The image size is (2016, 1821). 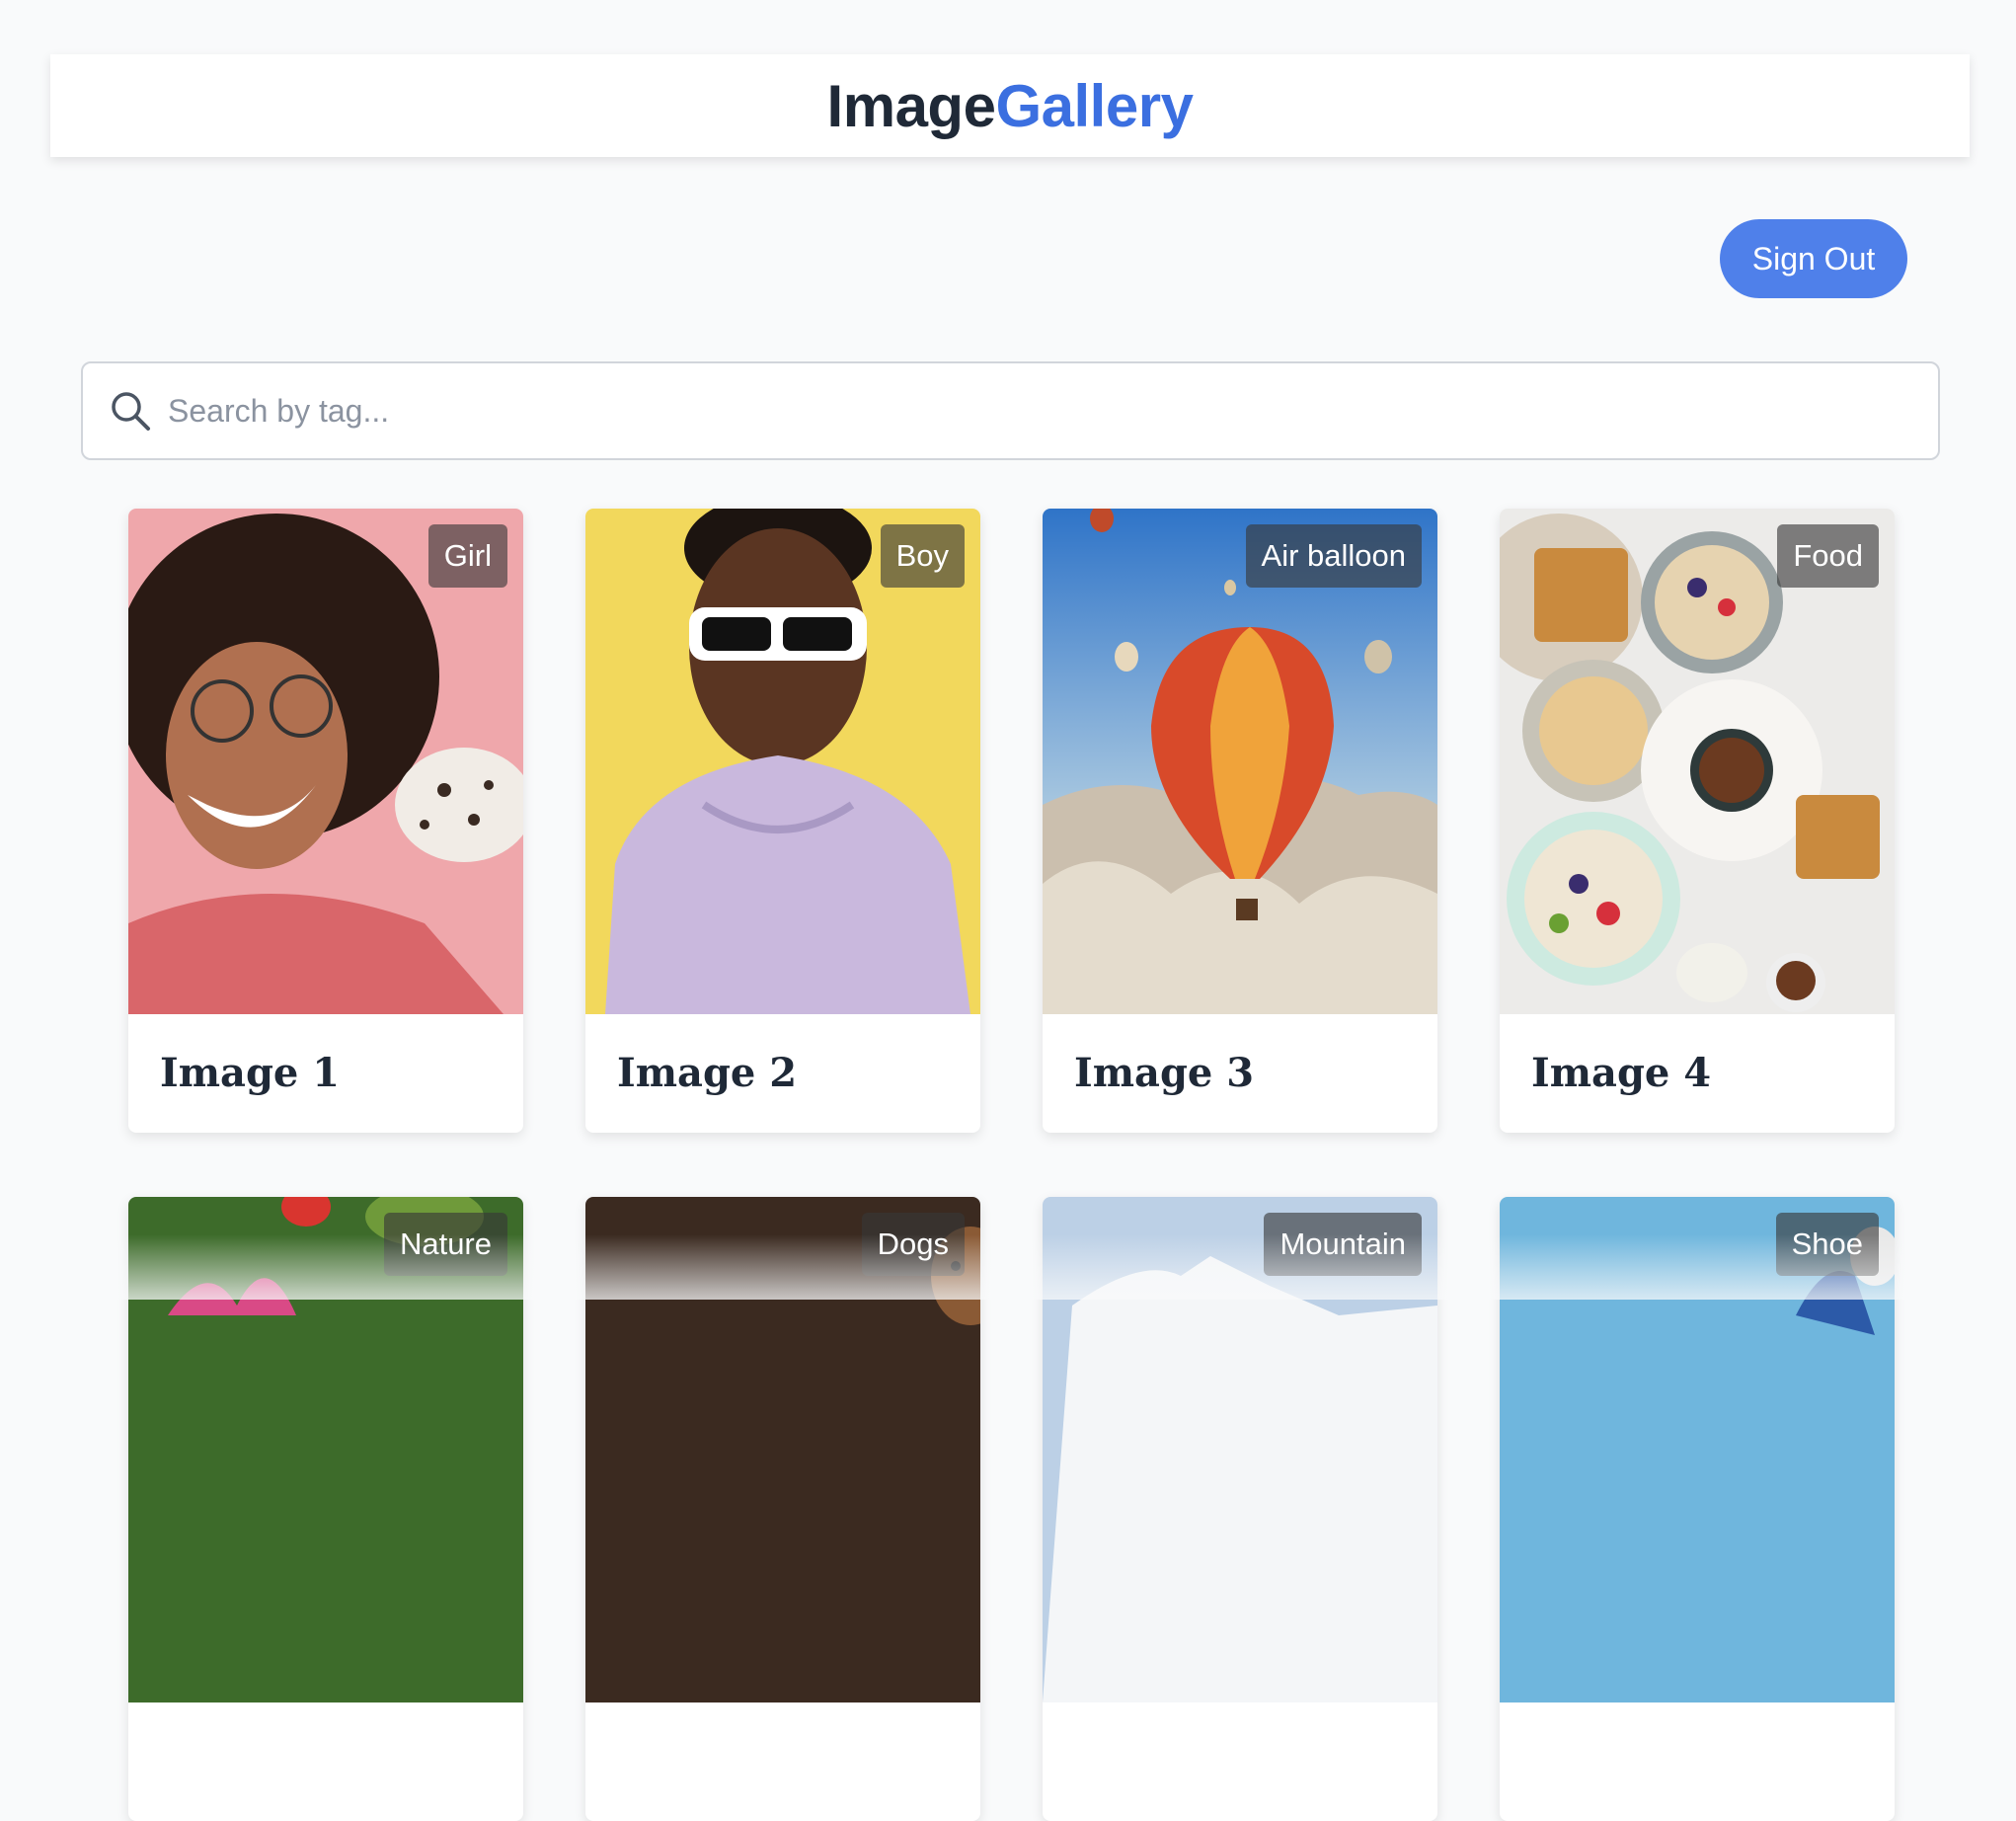 What do you see at coordinates (1828, 556) in the screenshot?
I see `image-tag: Food` at bounding box center [1828, 556].